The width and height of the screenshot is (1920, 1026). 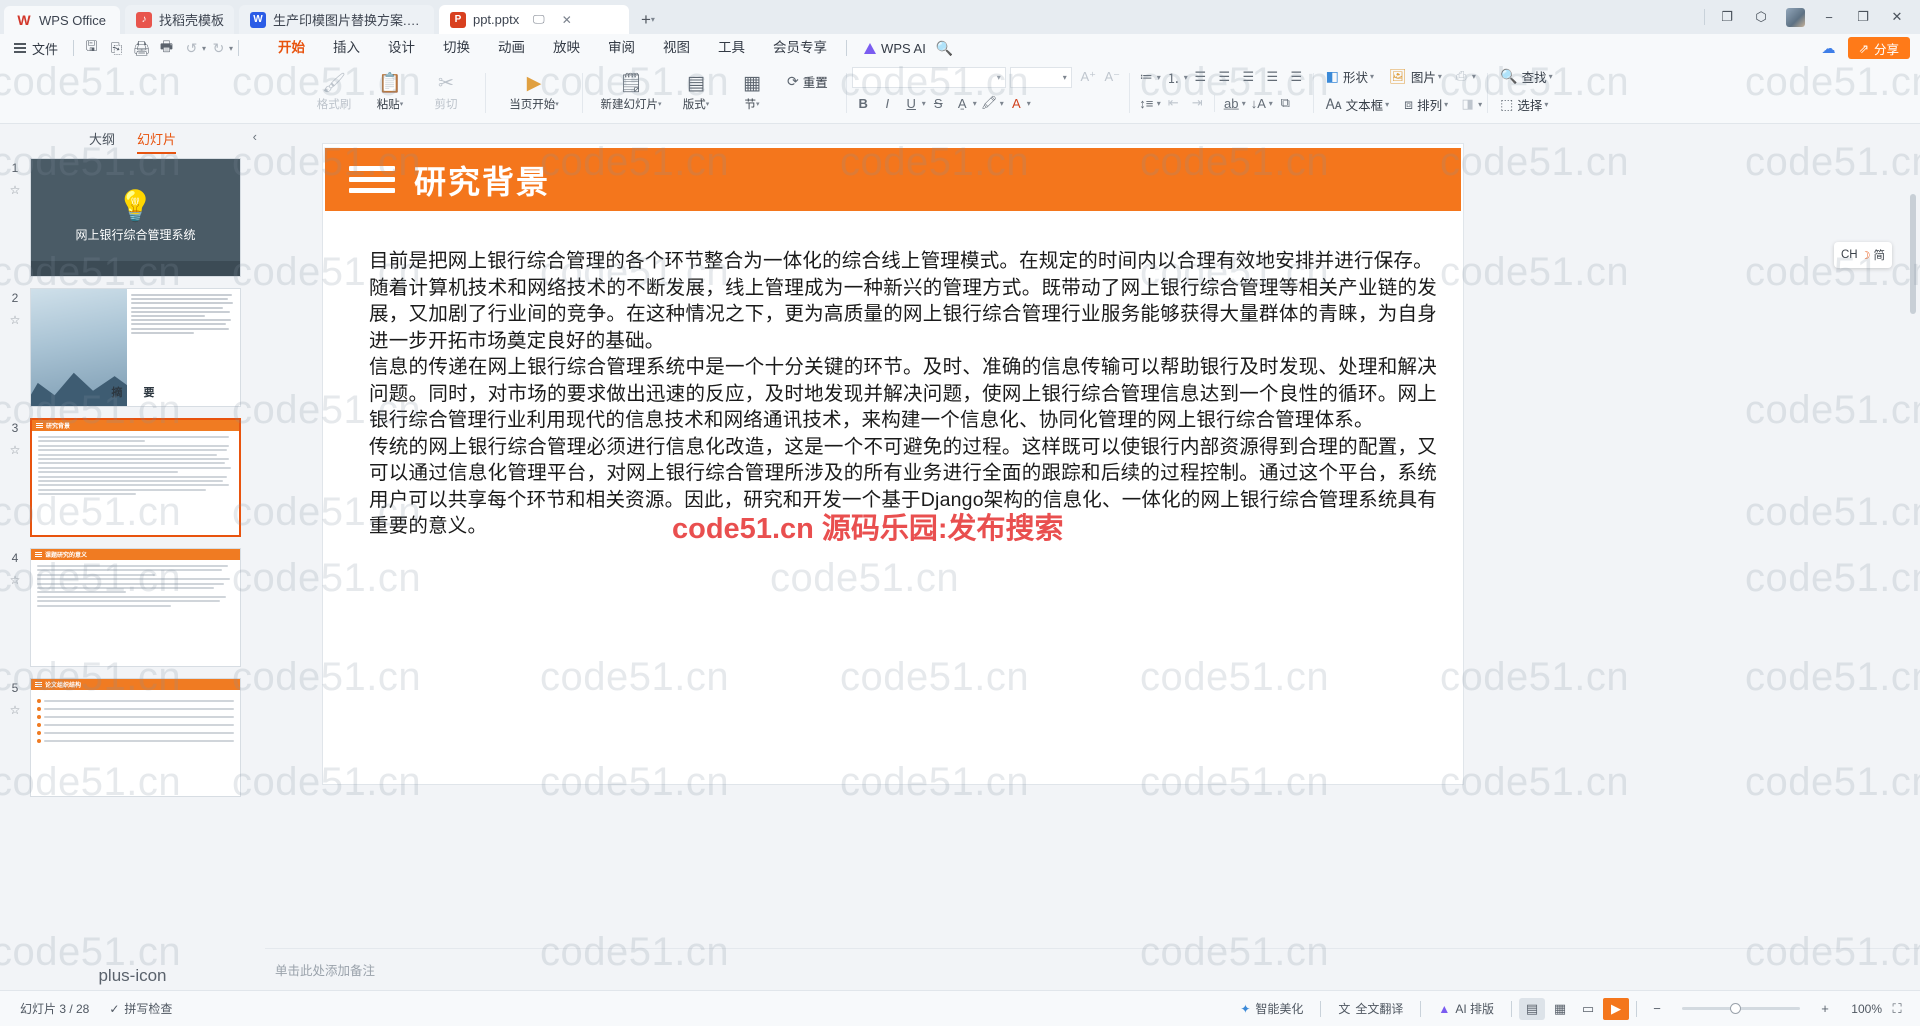 What do you see at coordinates (1761, 17) in the screenshot?
I see `app-cube-icon: ⬡` at bounding box center [1761, 17].